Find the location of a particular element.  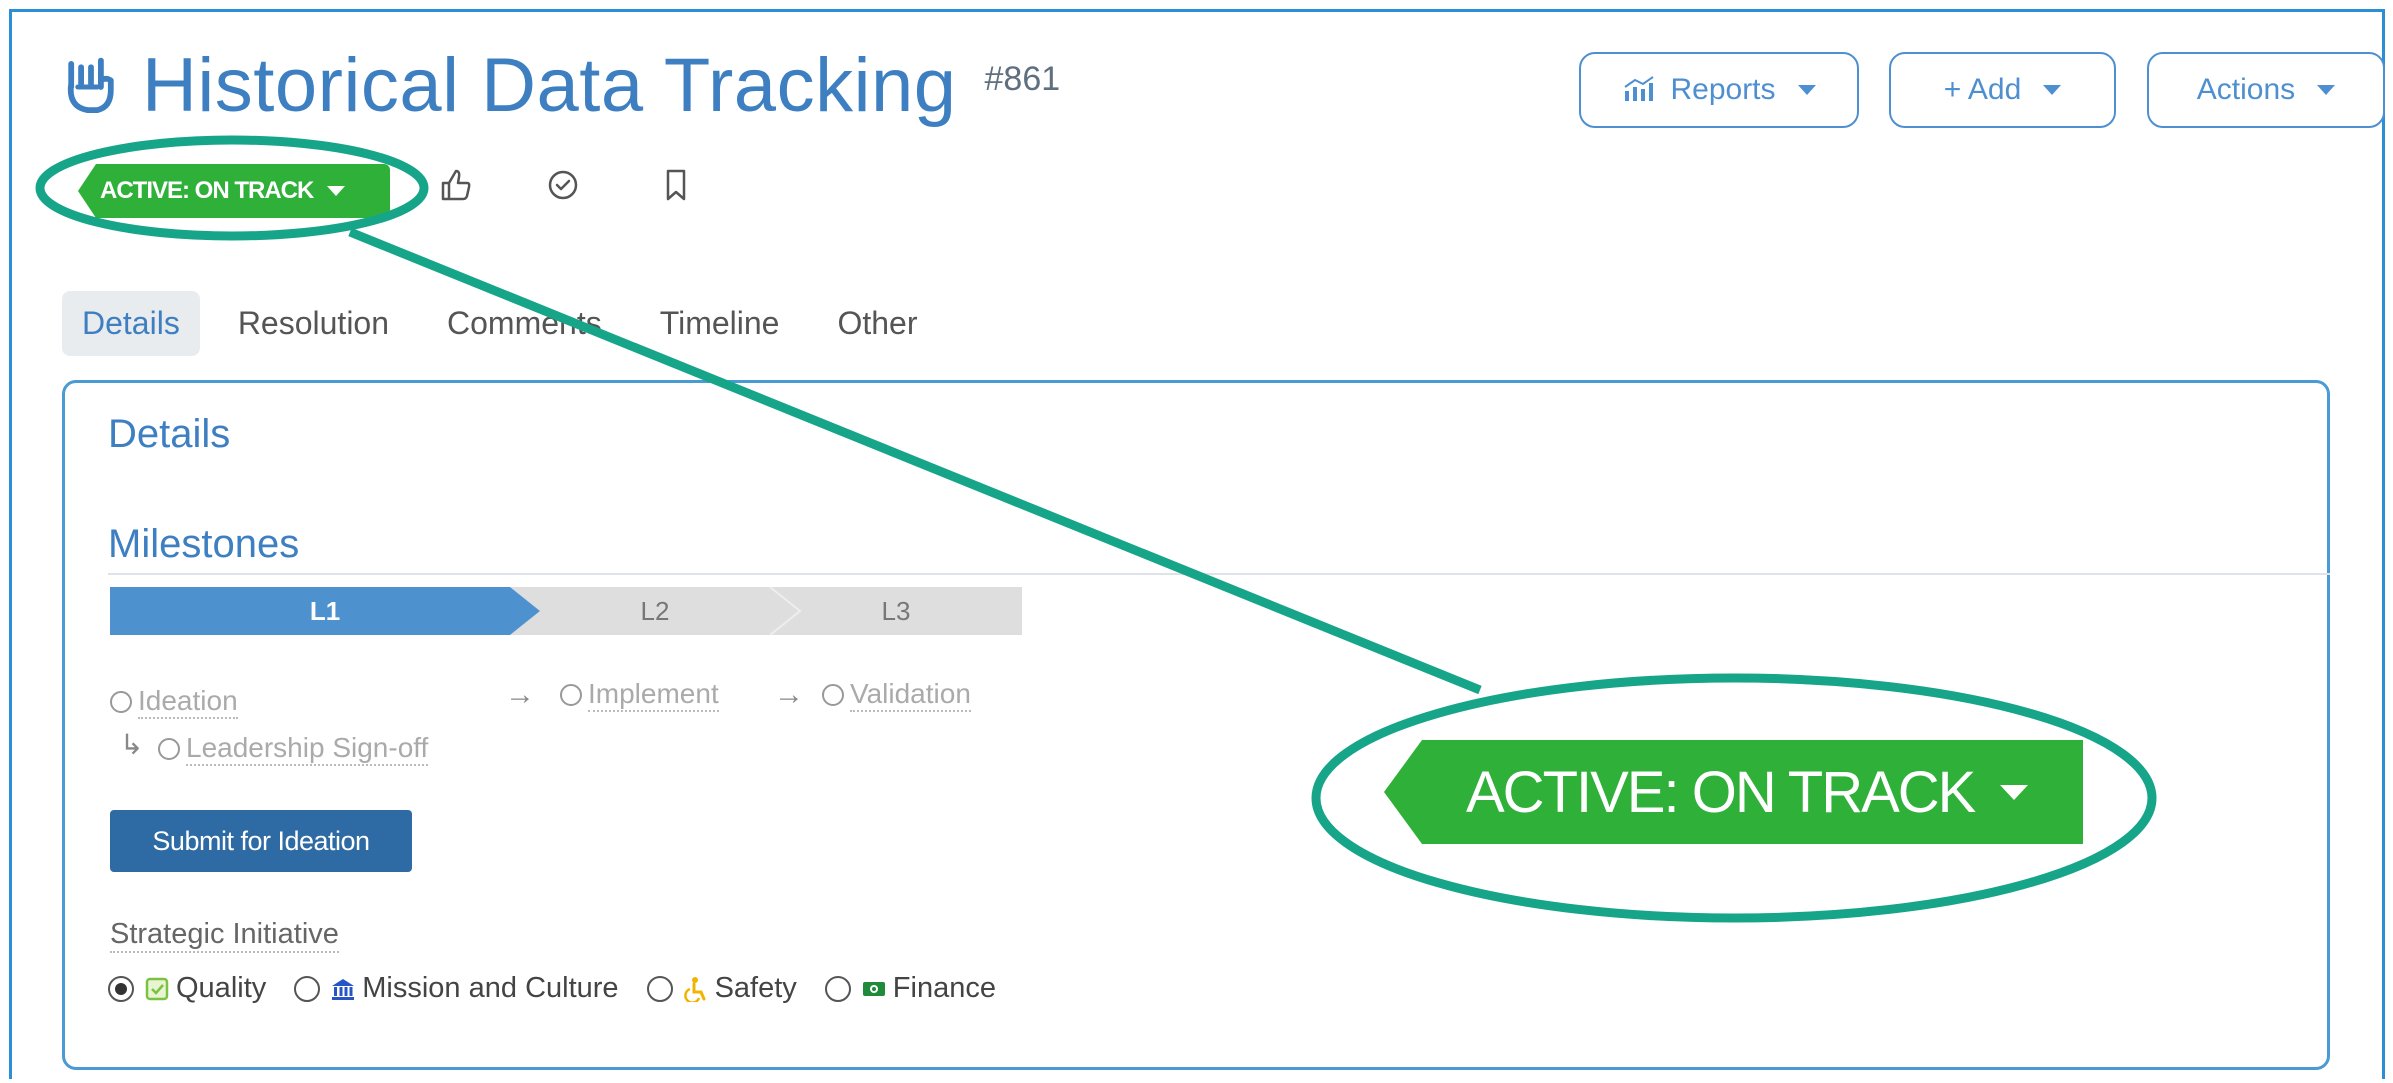

stage-implement-label: Implement is located at coordinates (653, 695).